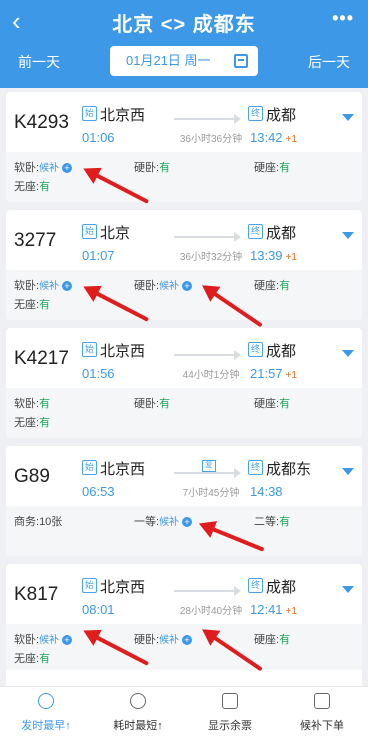 Image resolution: width=368 pixels, height=736 pixels. I want to click on train-number: 3277, so click(35, 240).